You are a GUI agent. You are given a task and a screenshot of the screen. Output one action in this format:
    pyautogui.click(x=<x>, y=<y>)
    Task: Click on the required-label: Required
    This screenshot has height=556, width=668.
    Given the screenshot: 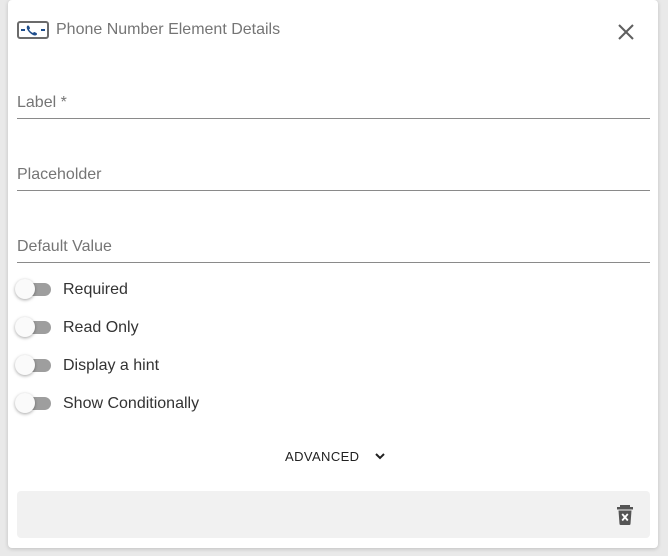 What is the action you would take?
    pyautogui.click(x=95, y=289)
    